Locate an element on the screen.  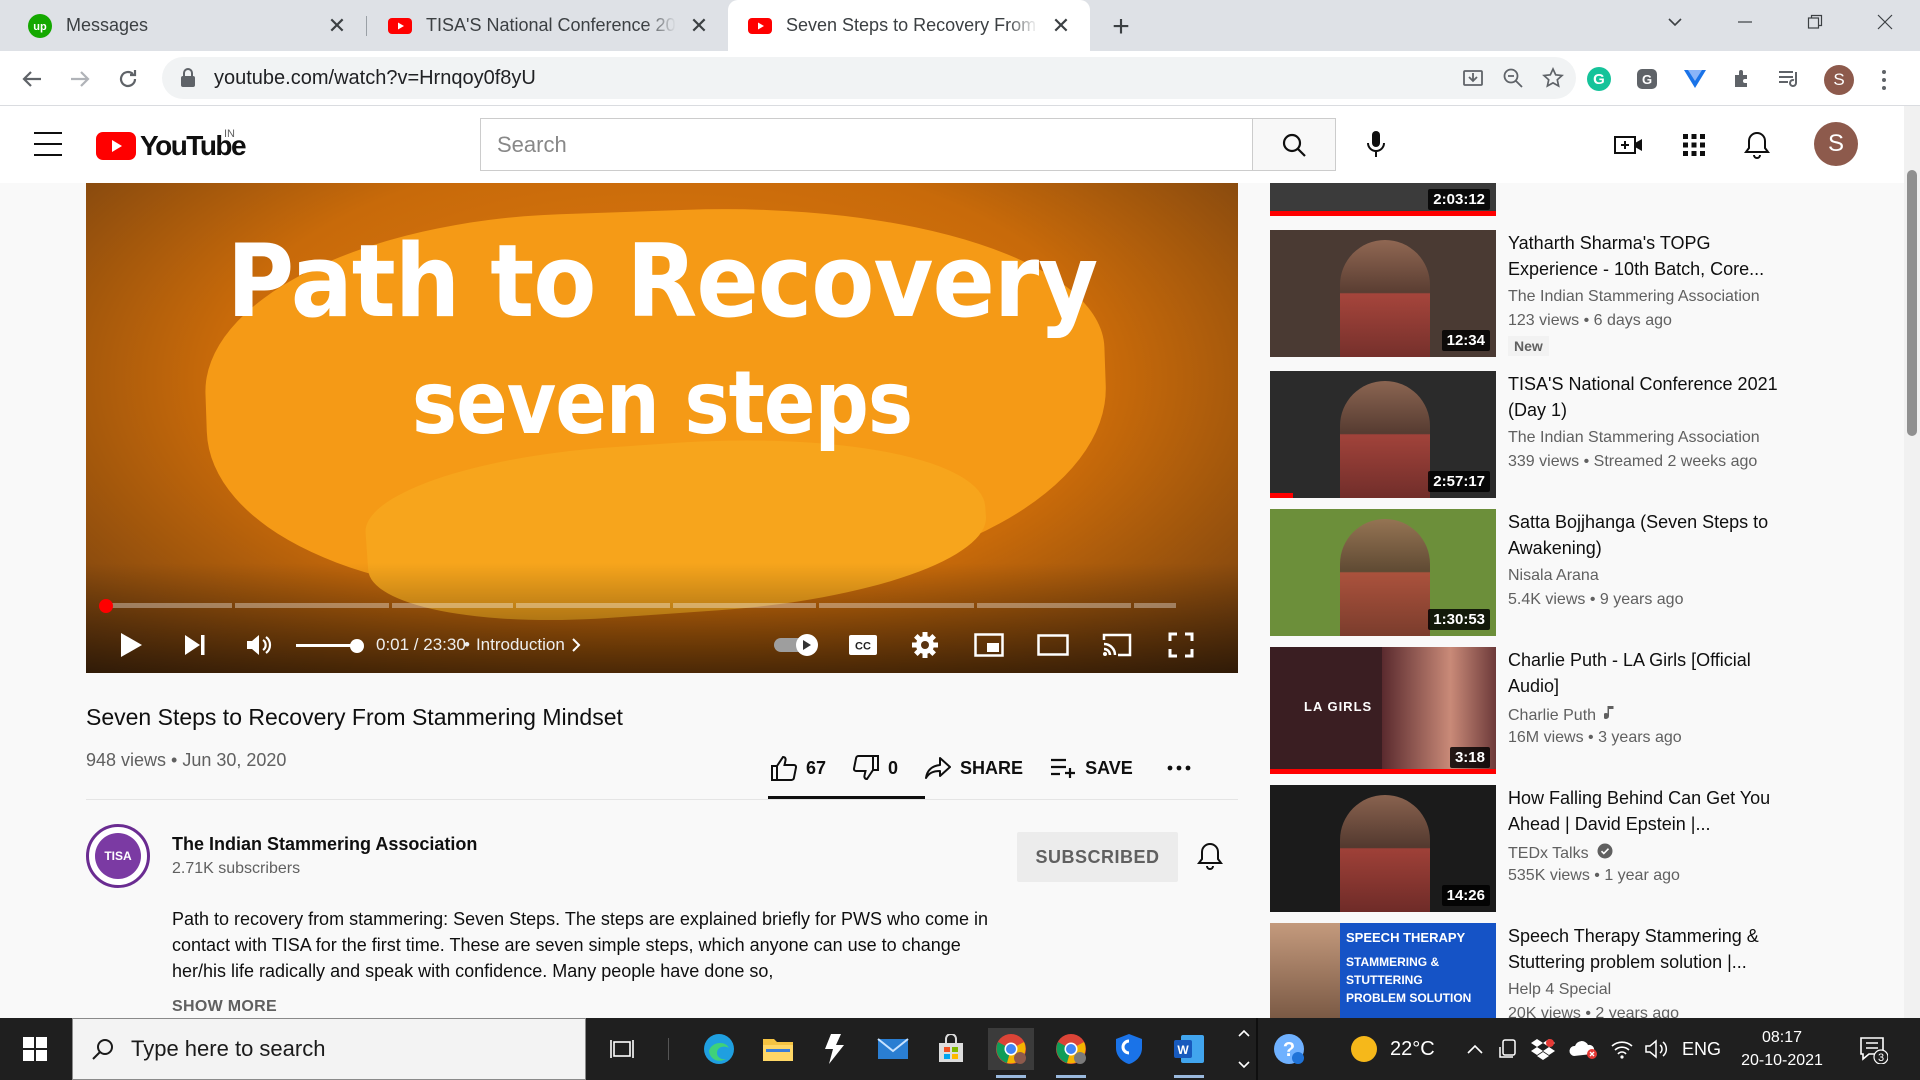
create-video-icon is located at coordinates (1629, 145).